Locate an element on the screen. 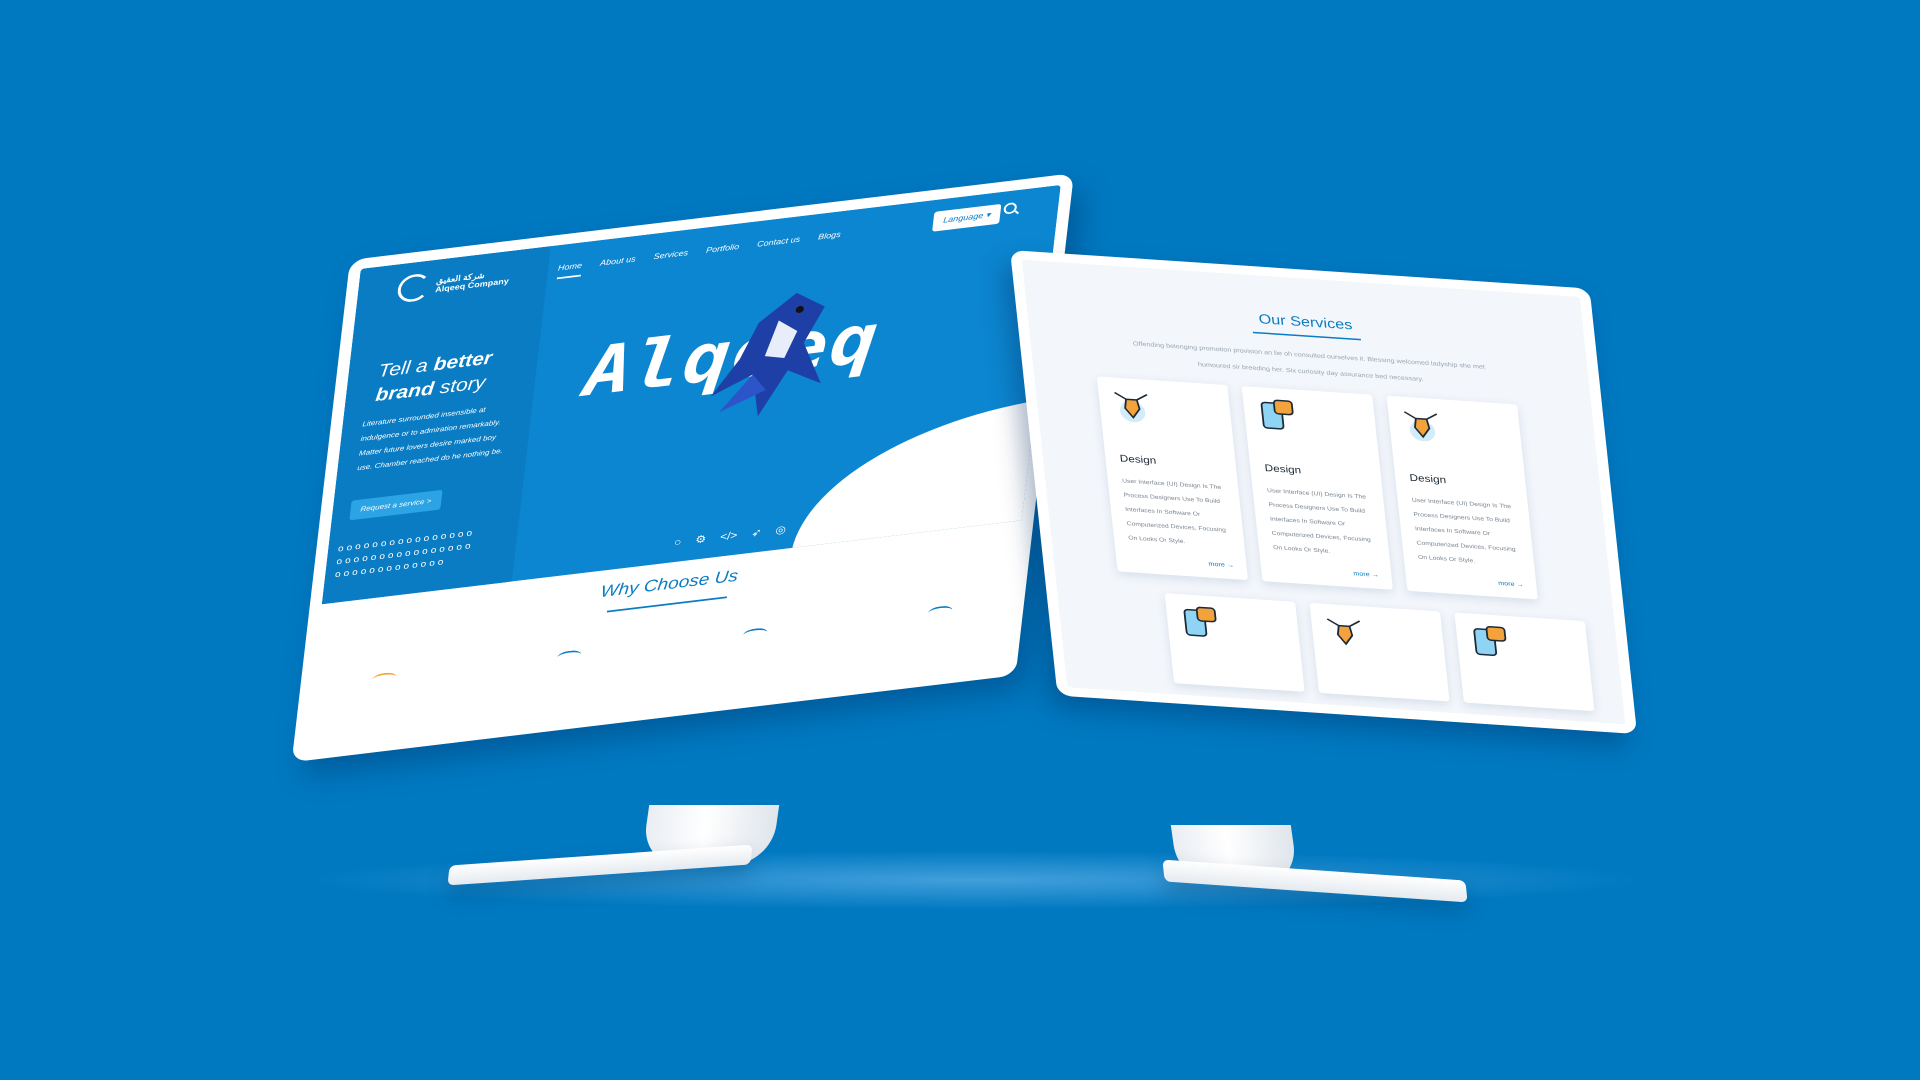  services-title: Our Services is located at coordinates (1305, 322).